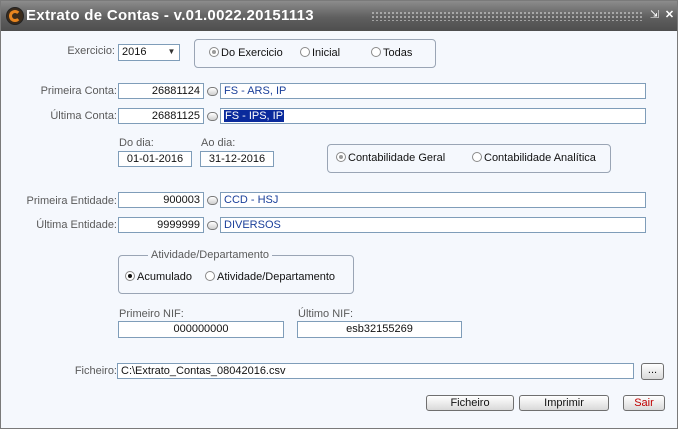 The image size is (678, 429). I want to click on radio-atividade-departamento: Atividade/Departamento, so click(270, 277).